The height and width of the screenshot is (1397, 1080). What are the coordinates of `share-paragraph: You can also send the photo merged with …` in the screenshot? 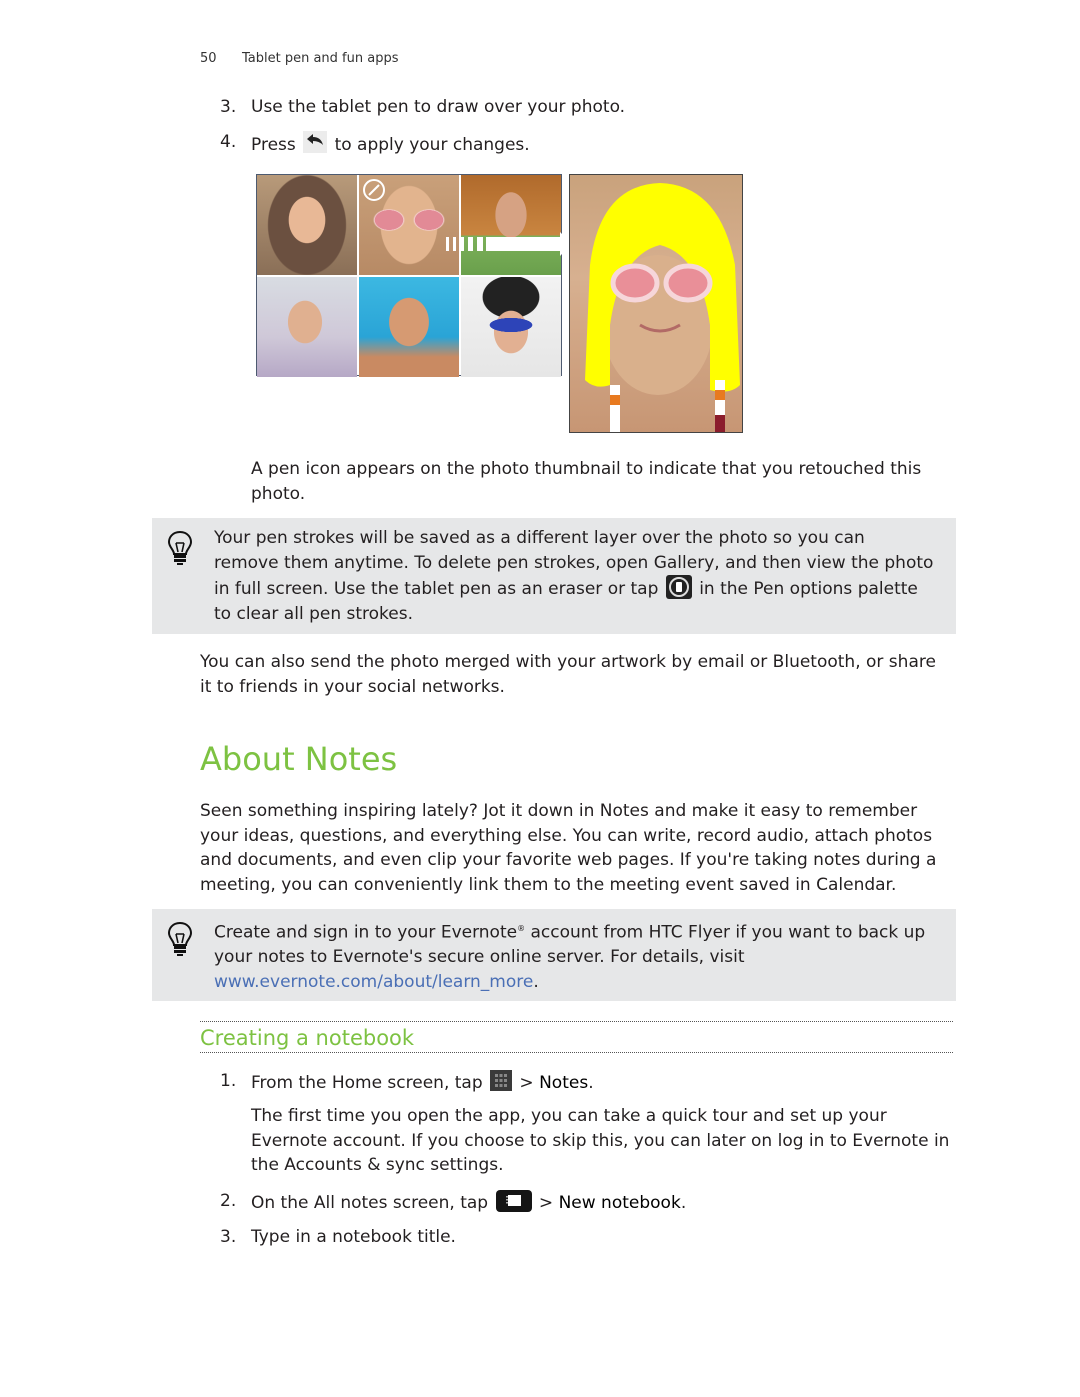 It's located at (568, 674).